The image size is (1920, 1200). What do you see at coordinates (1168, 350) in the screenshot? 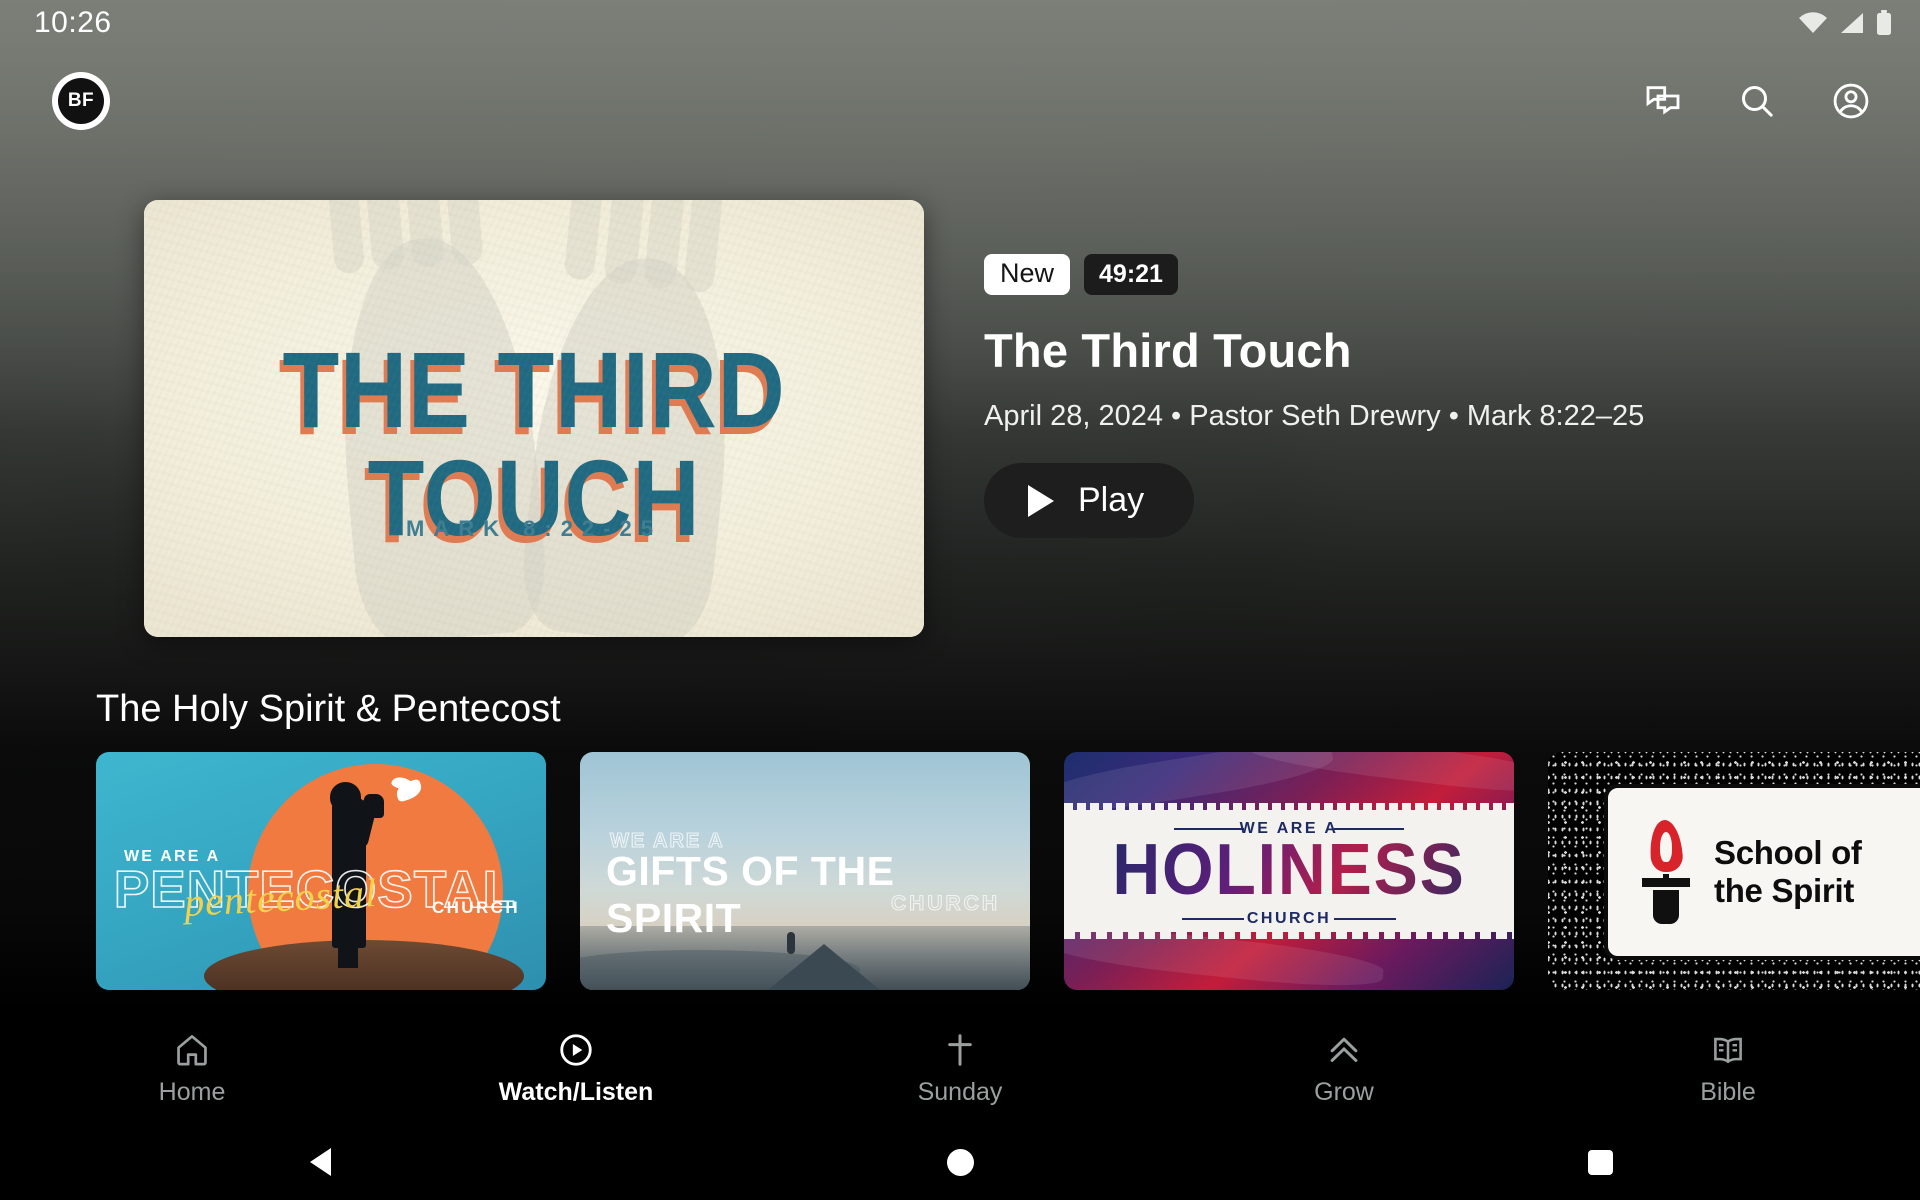
I see `hero-title: The Third Touch` at bounding box center [1168, 350].